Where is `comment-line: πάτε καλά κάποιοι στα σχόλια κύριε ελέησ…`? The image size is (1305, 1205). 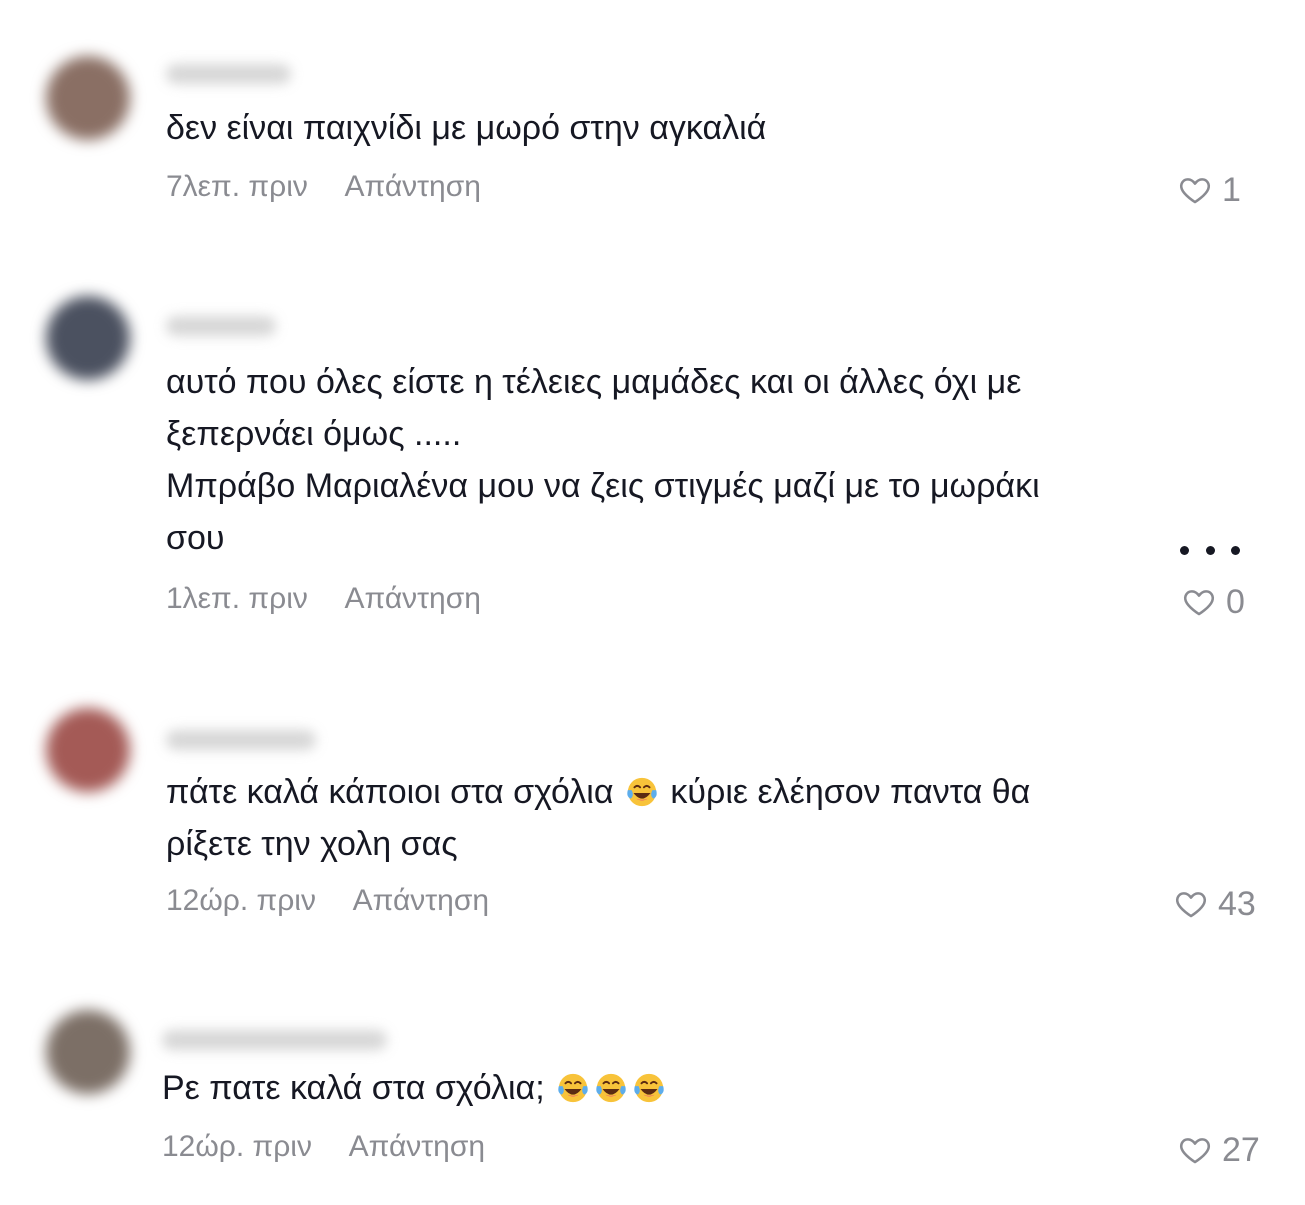
comment-line: πάτε καλά κάποιοι στα σχόλια κύριε ελέησ… is located at coordinates (646, 792).